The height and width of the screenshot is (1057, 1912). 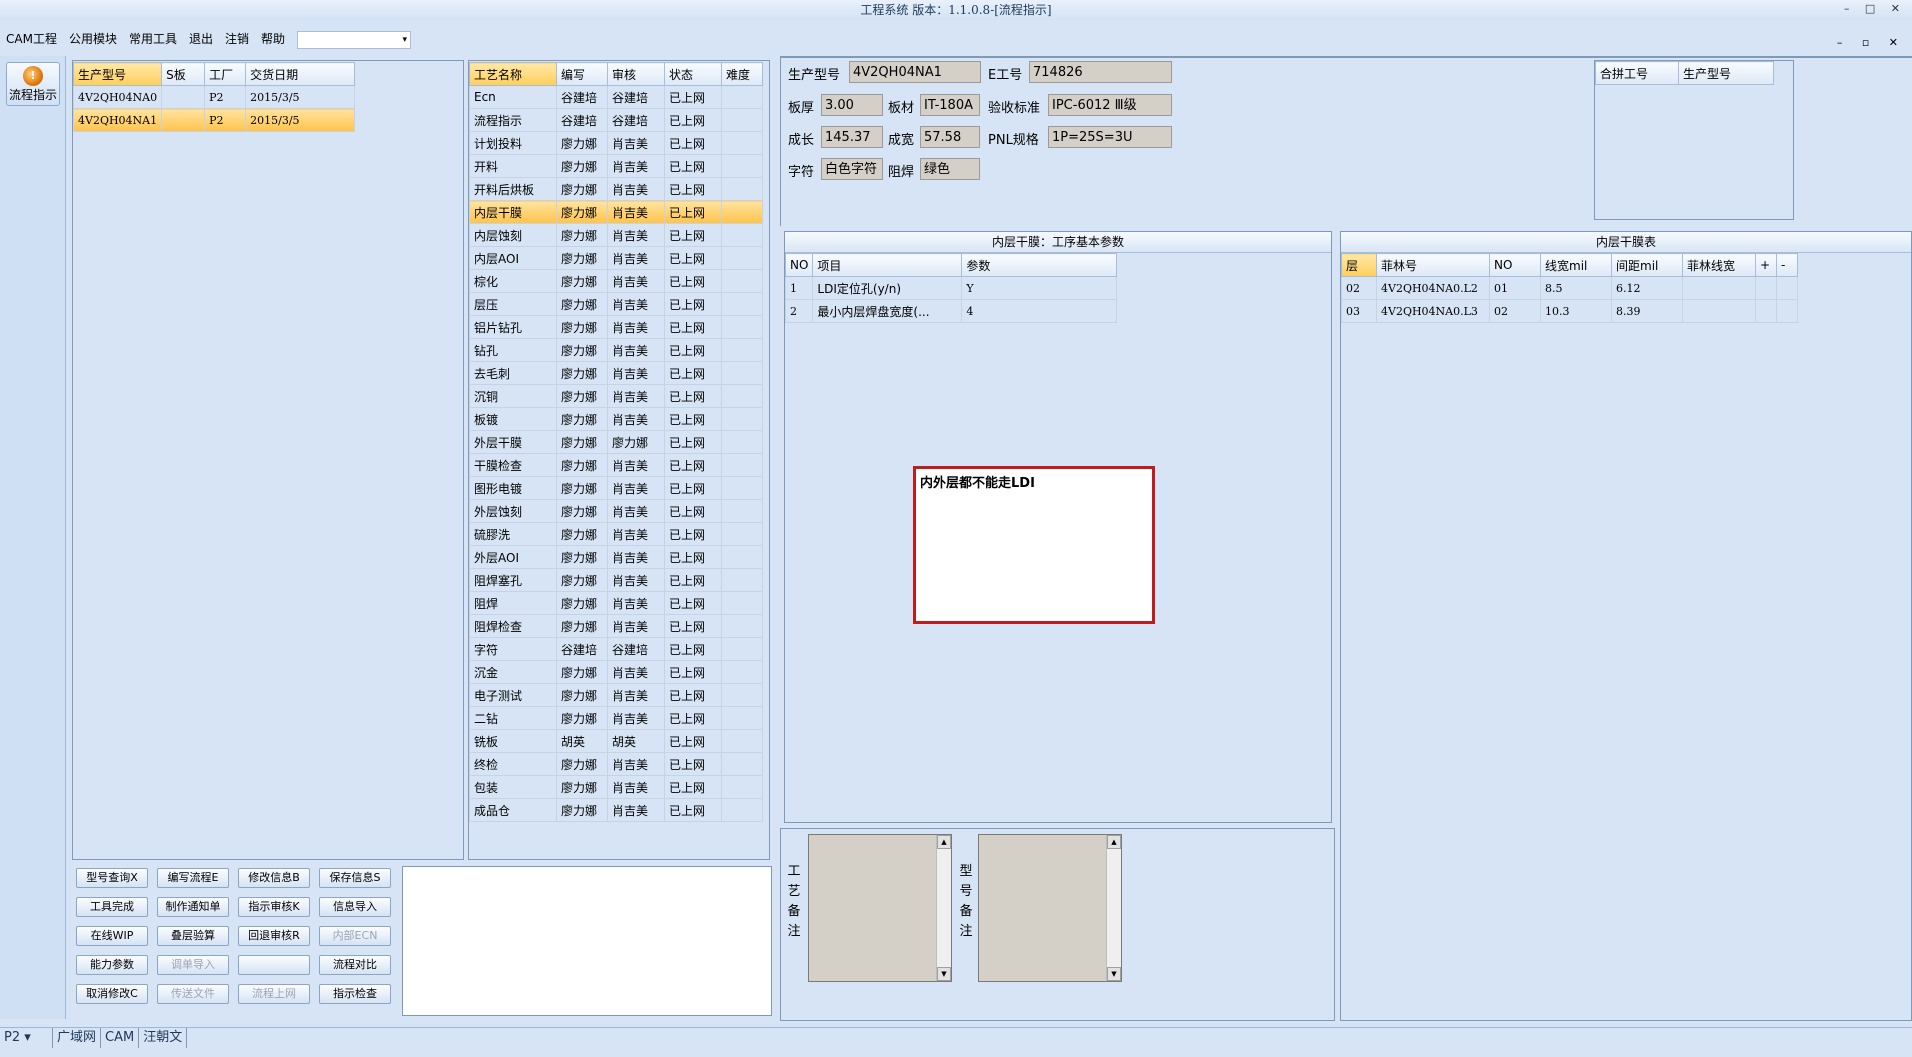 What do you see at coordinates (214, 120) in the screenshot?
I see `table-row: 4V2QH04NA1 P2 2015/3/5` at bounding box center [214, 120].